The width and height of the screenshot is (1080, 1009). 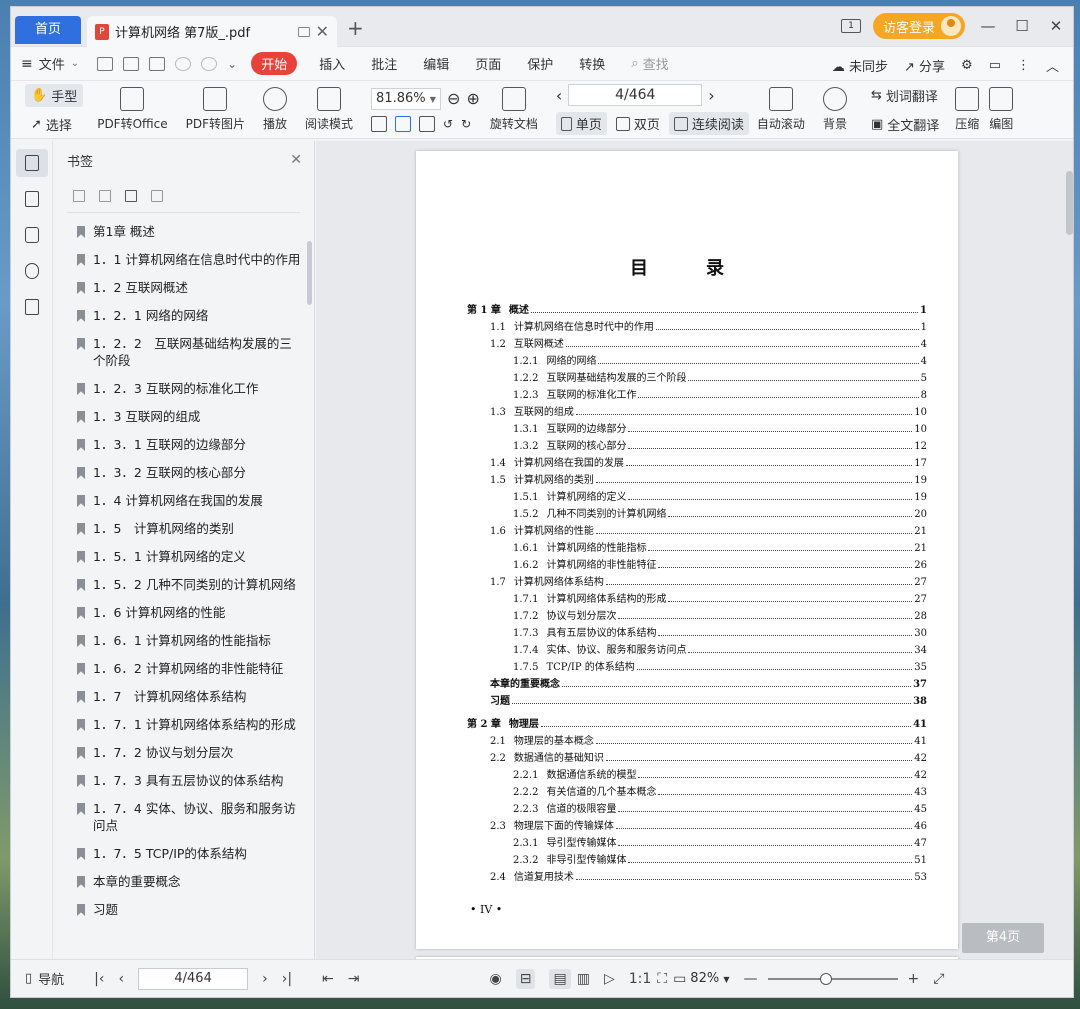 What do you see at coordinates (190, 853) in the screenshot?
I see `bookmark-item: 1．7．5 TCP/IP的体系结构` at bounding box center [190, 853].